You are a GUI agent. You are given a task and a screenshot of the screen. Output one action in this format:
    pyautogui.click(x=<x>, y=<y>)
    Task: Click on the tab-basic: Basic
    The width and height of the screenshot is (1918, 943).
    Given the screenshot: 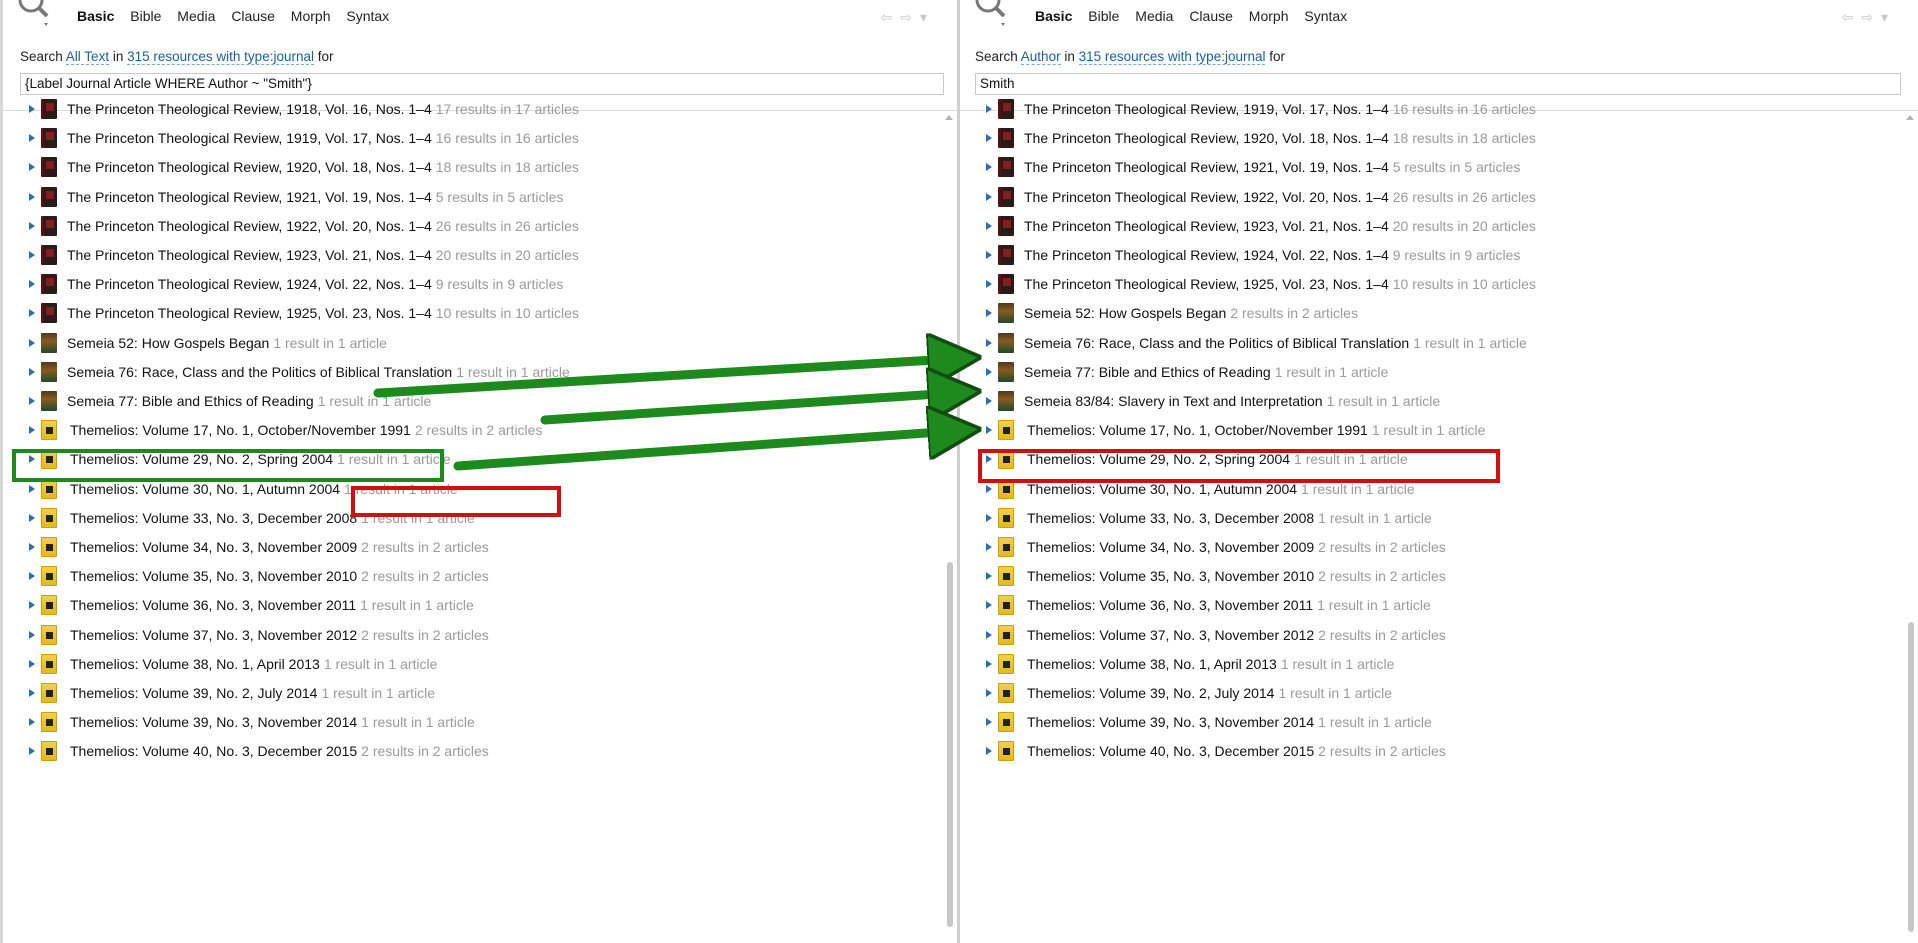 What is the action you would take?
    pyautogui.click(x=95, y=16)
    